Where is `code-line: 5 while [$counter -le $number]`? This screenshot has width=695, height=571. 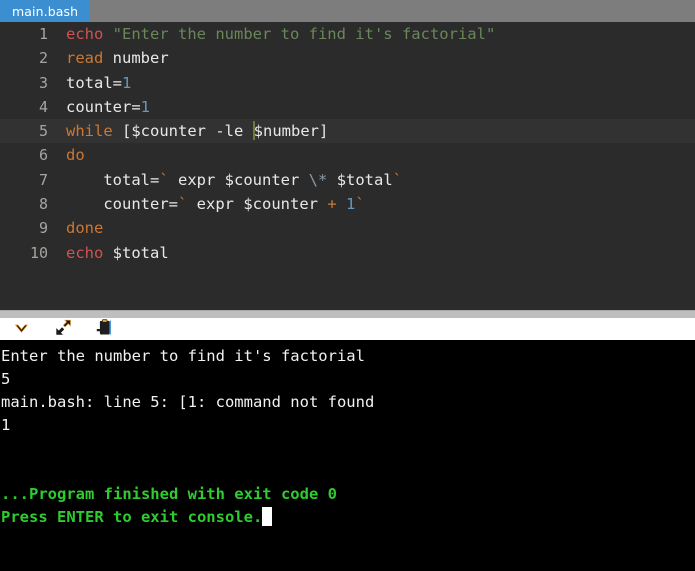 code-line: 5 while [$counter -le $number] is located at coordinates (347, 131).